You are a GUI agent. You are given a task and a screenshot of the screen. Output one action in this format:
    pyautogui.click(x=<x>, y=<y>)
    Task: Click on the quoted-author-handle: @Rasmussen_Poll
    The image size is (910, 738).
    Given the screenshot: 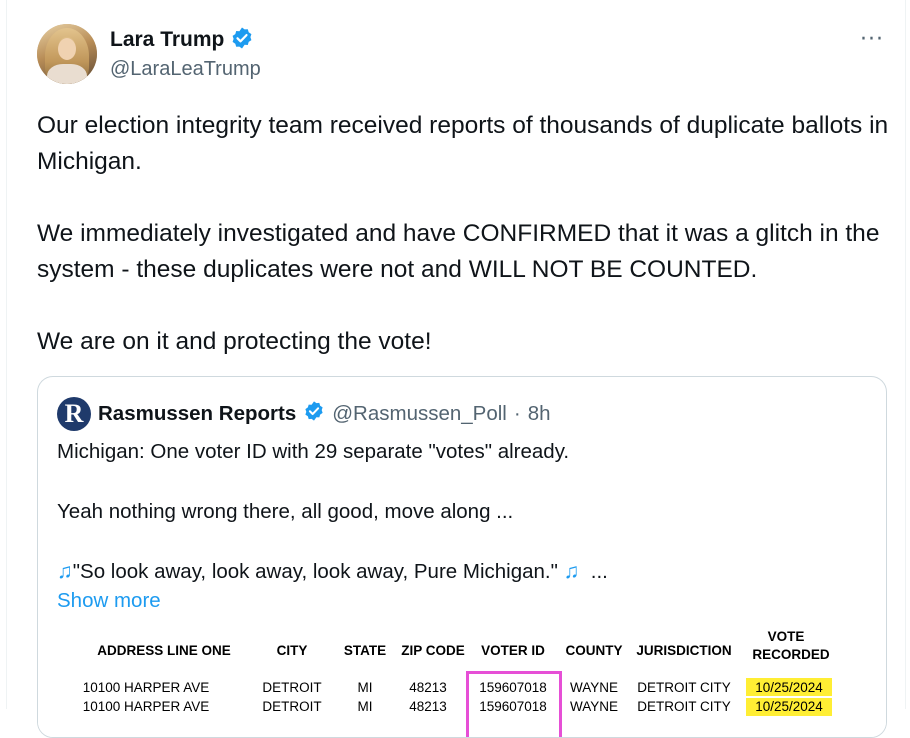 What is the action you would take?
    pyautogui.click(x=419, y=414)
    